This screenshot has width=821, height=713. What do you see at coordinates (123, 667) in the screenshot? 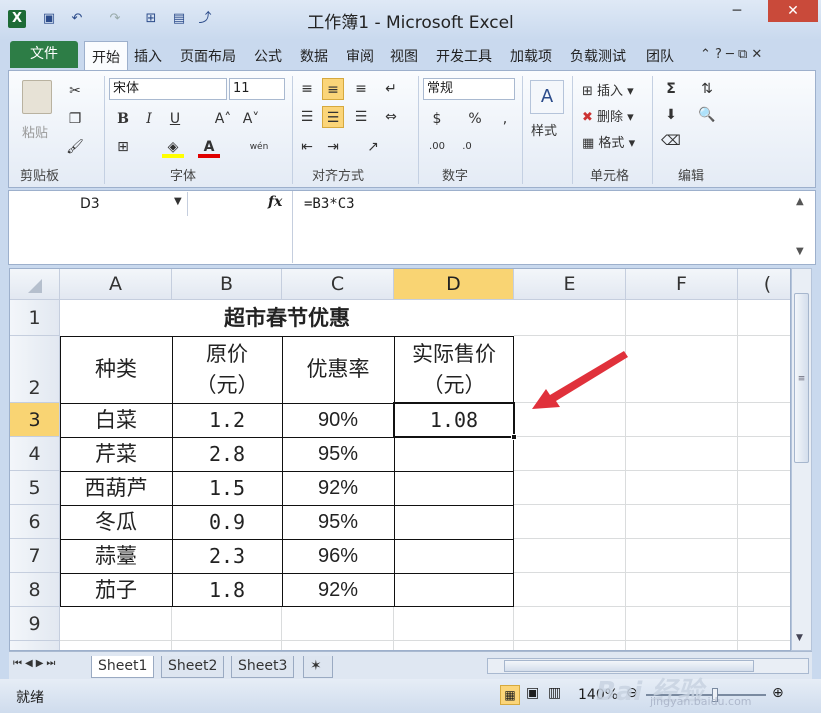
I see `sheet-tab-sheet1: Sheet1` at bounding box center [123, 667].